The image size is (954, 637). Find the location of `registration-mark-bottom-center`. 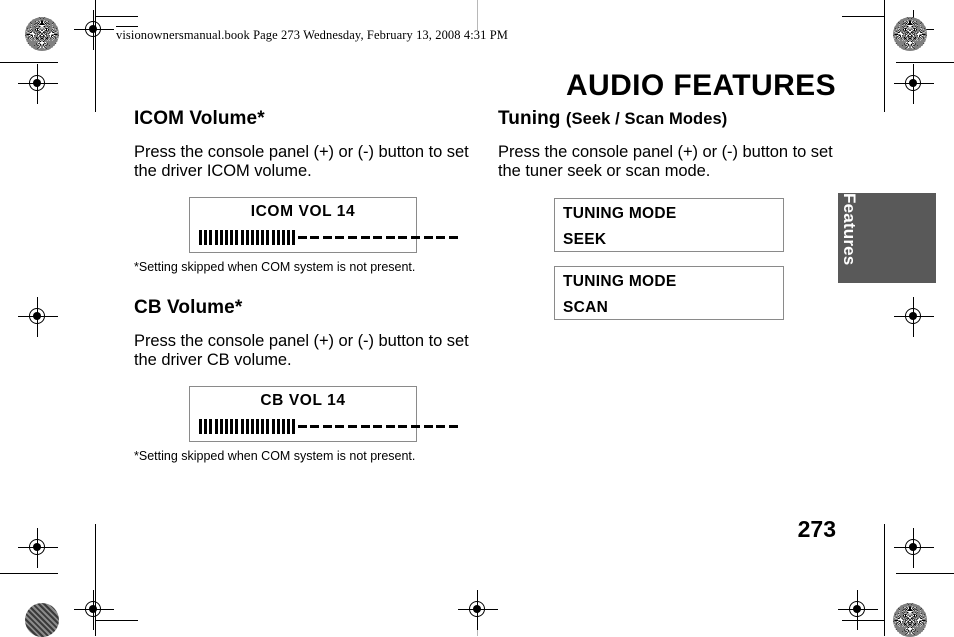

registration-mark-bottom-center is located at coordinates (478, 610).